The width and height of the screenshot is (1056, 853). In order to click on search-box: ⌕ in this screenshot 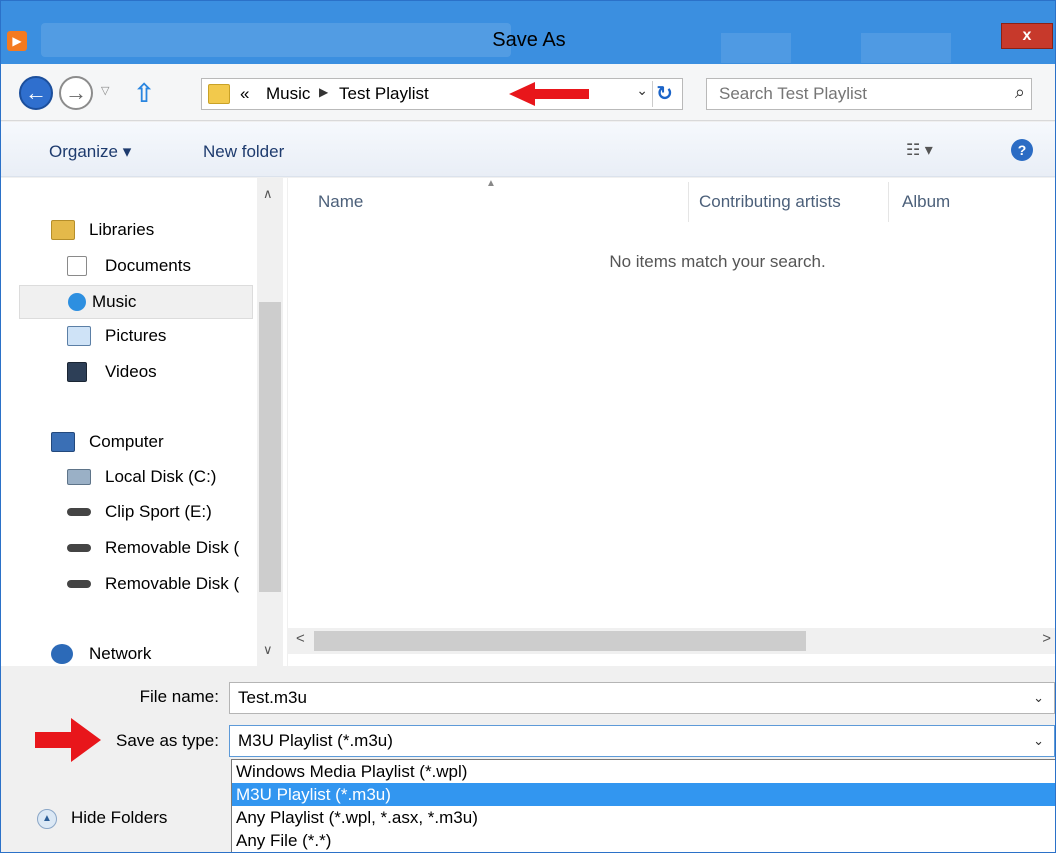, I will do `click(869, 94)`.